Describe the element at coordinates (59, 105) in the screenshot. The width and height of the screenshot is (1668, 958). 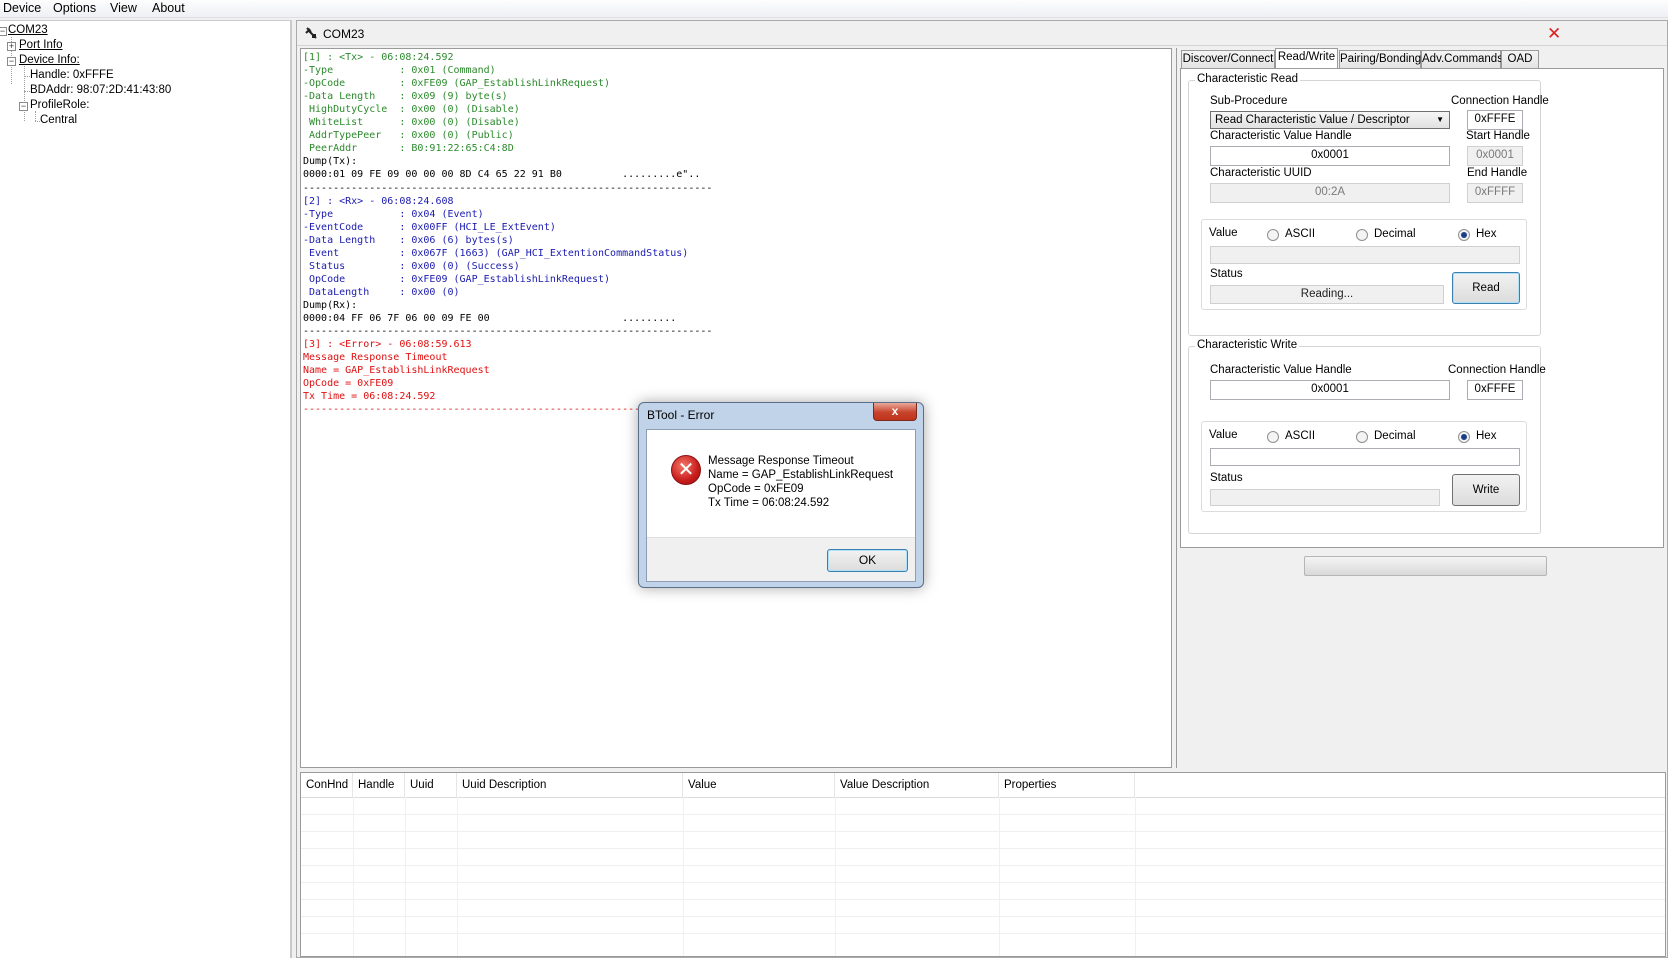
I see `tree-node-profile-role: ProfileRole:` at that location.